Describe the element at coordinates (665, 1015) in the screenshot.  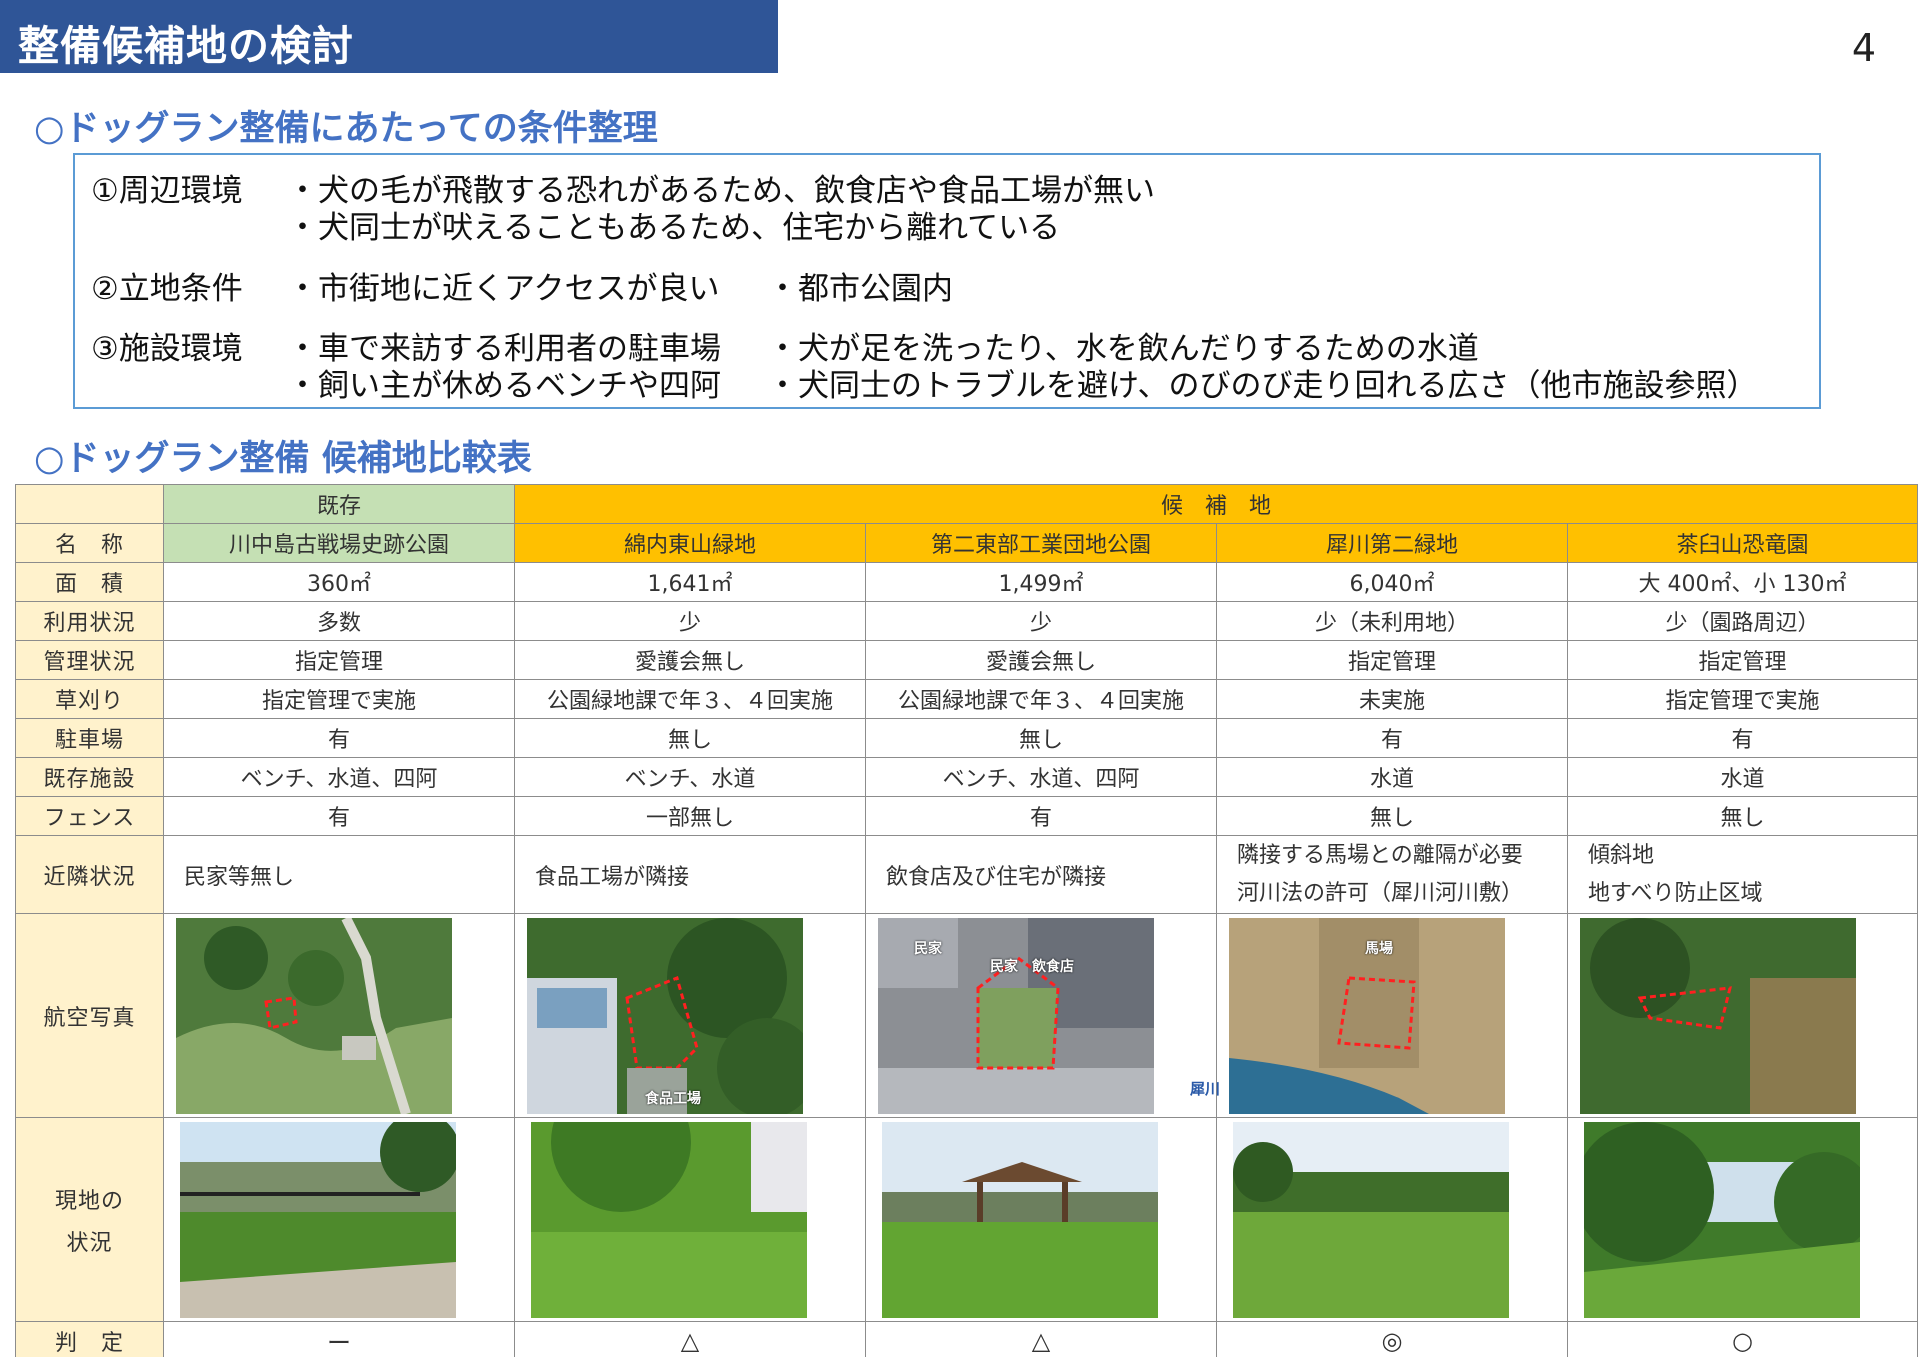
I see `aerial-photo: 食品工場` at that location.